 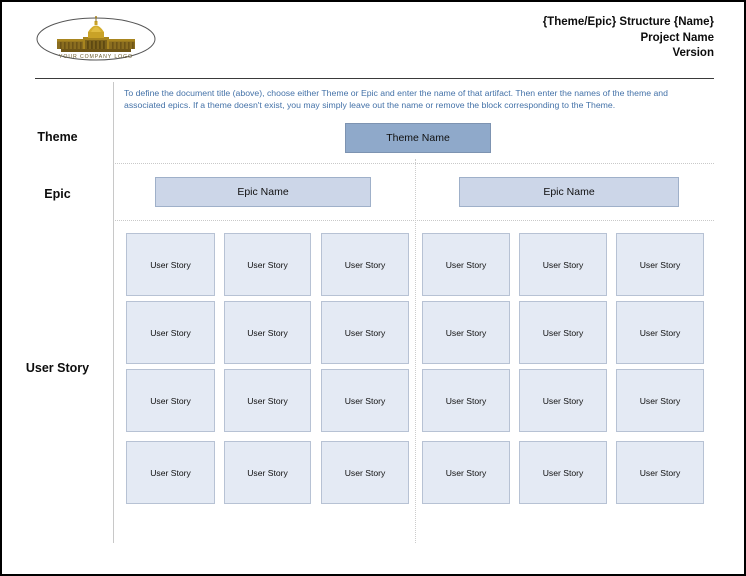 What do you see at coordinates (374, 78) in the screenshot?
I see `header-divider` at bounding box center [374, 78].